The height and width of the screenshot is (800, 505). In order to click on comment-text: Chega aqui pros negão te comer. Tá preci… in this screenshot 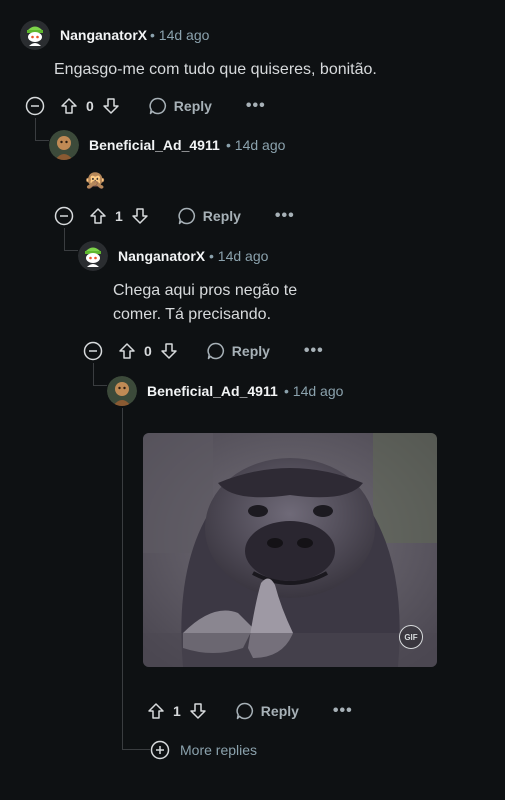, I will do `click(205, 302)`.